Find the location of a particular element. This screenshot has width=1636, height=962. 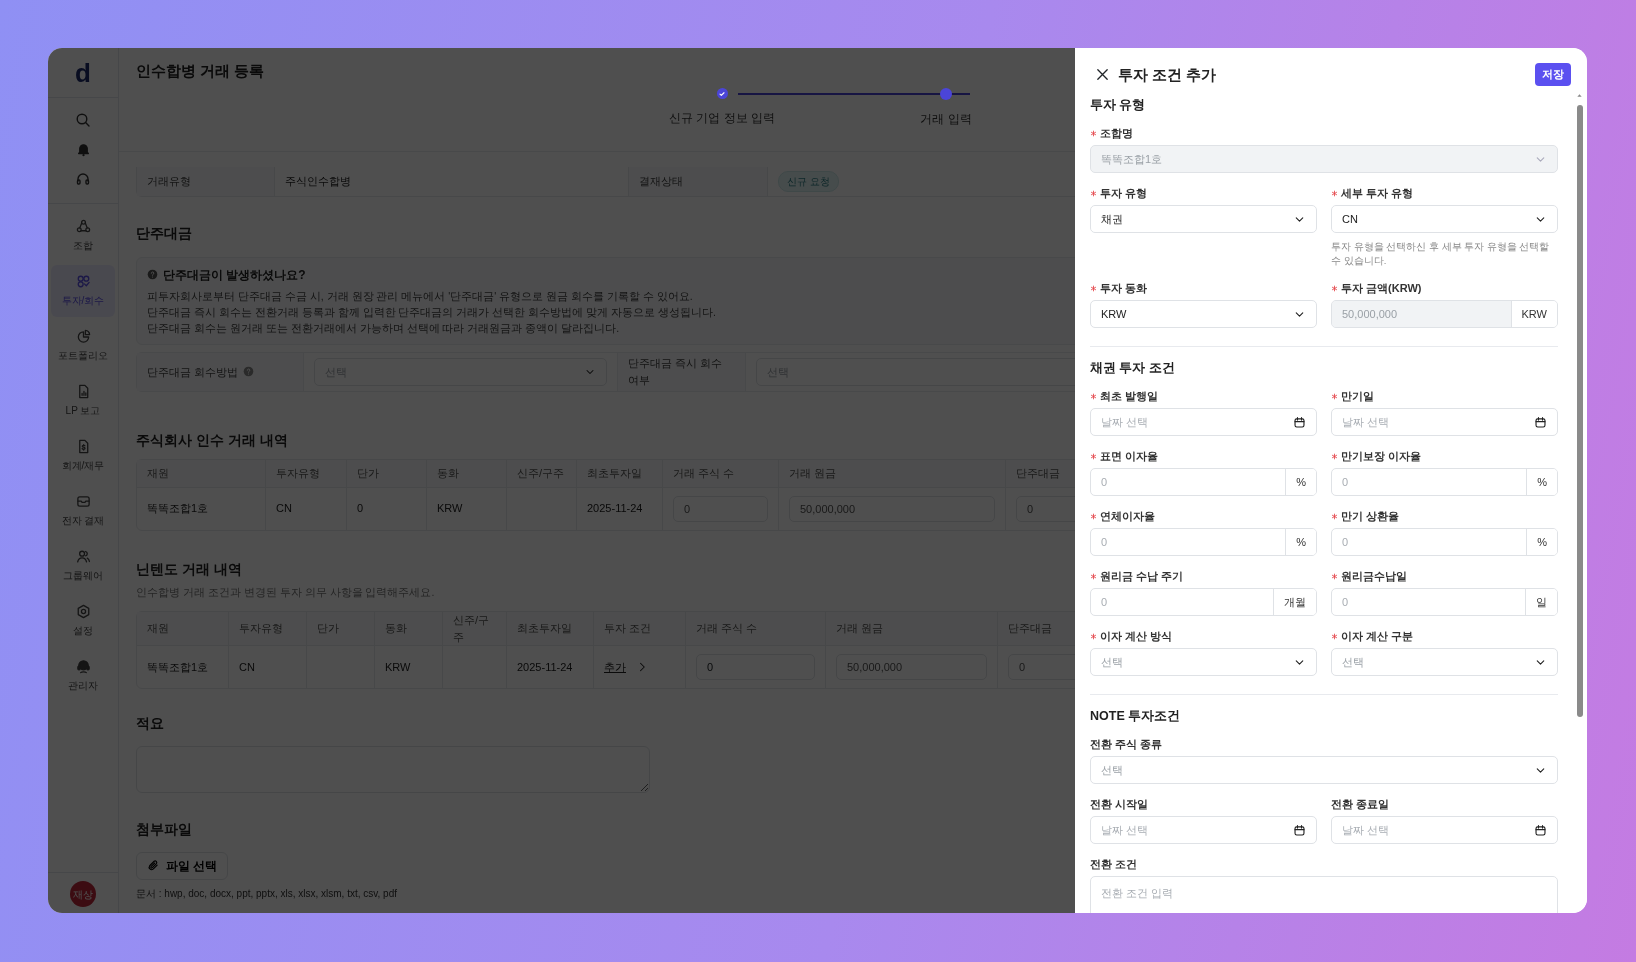

field-label: 만기보장 이자율 is located at coordinates (1381, 457).